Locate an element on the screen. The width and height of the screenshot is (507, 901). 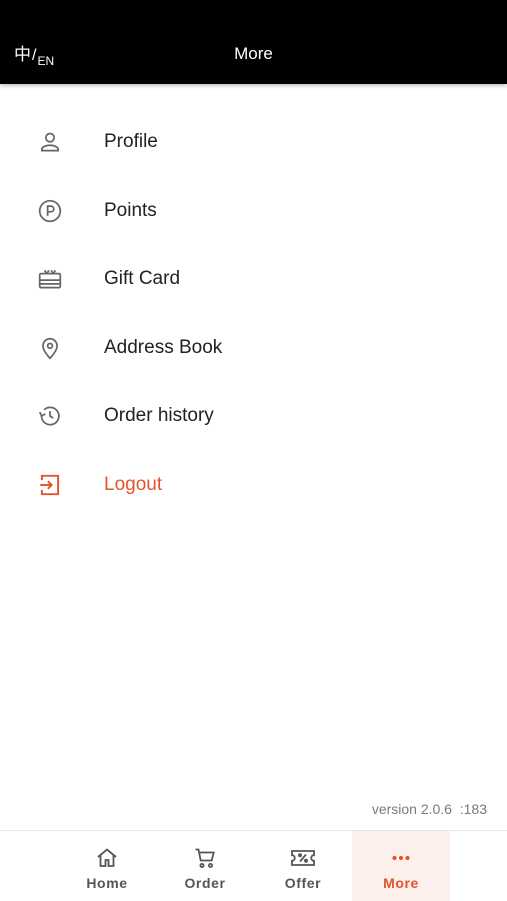
more-dots-icon is located at coordinates (401, 858).